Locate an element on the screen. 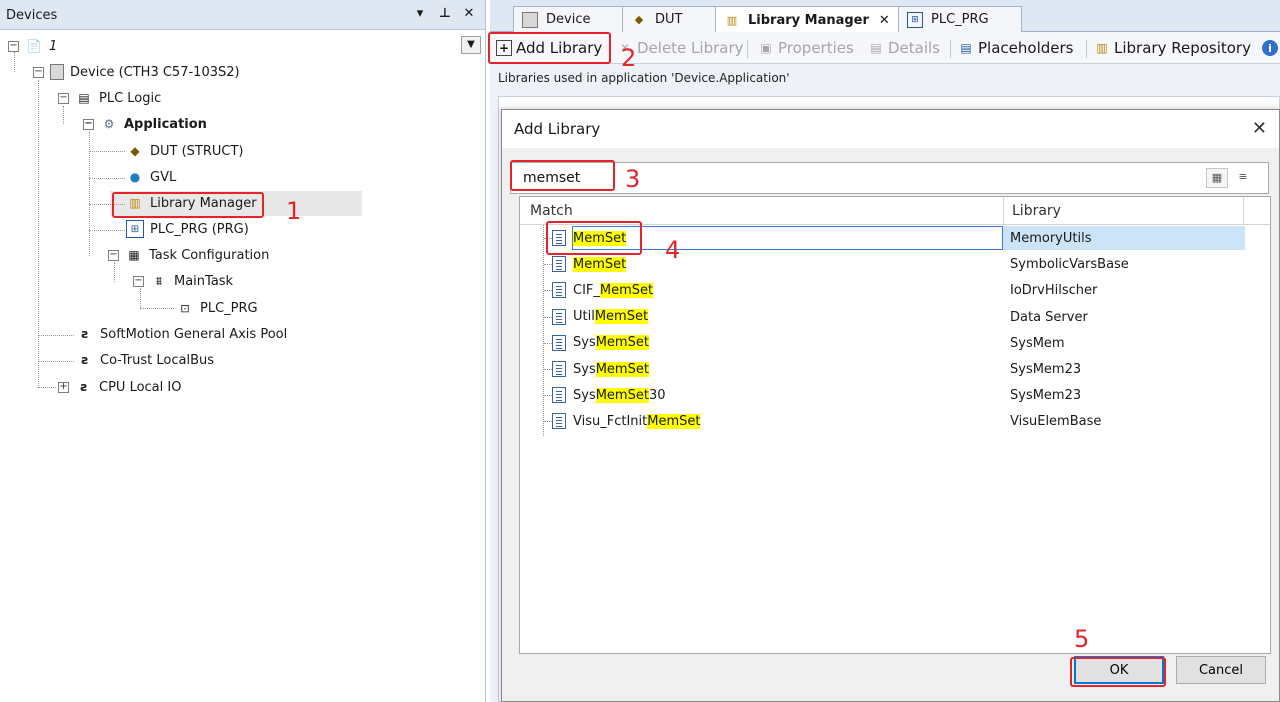 The height and width of the screenshot is (702, 1280). axis-icon: ƨ is located at coordinates (85, 334).